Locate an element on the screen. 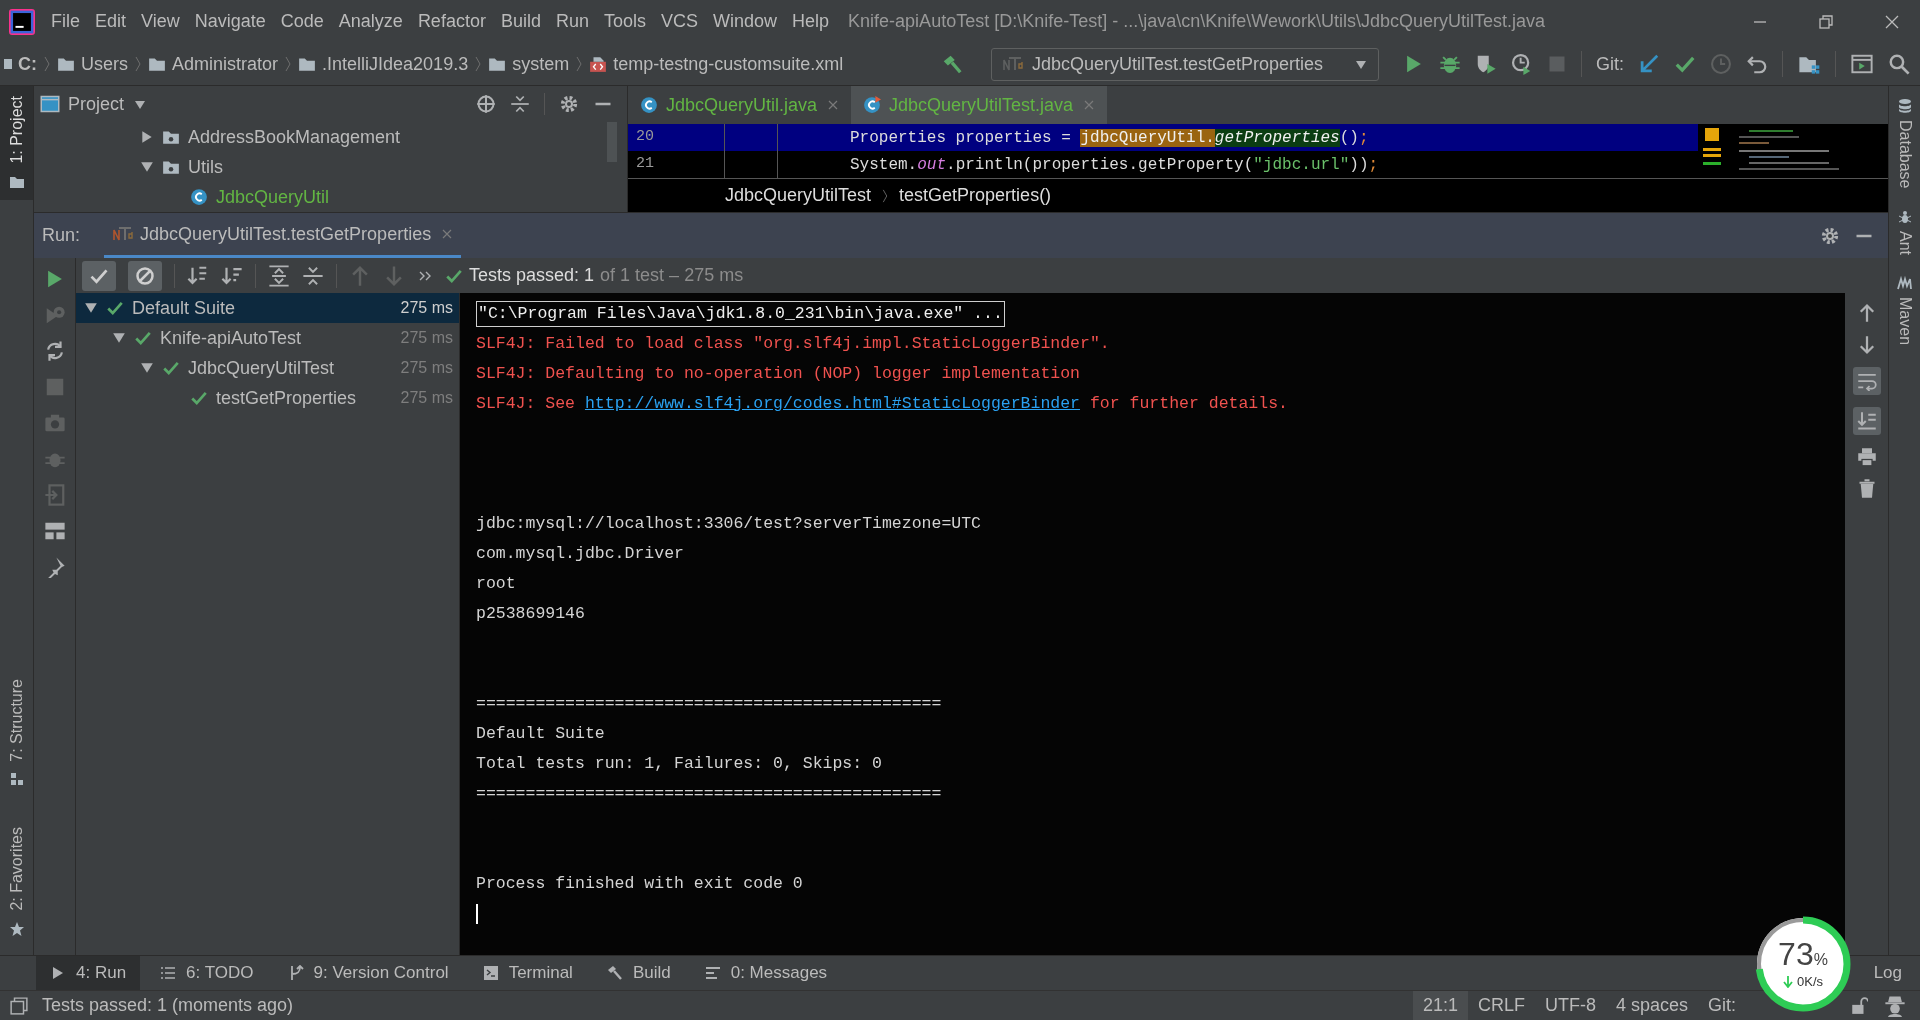 This screenshot has width=1920, height=1020. menu-item: Edit is located at coordinates (111, 21).